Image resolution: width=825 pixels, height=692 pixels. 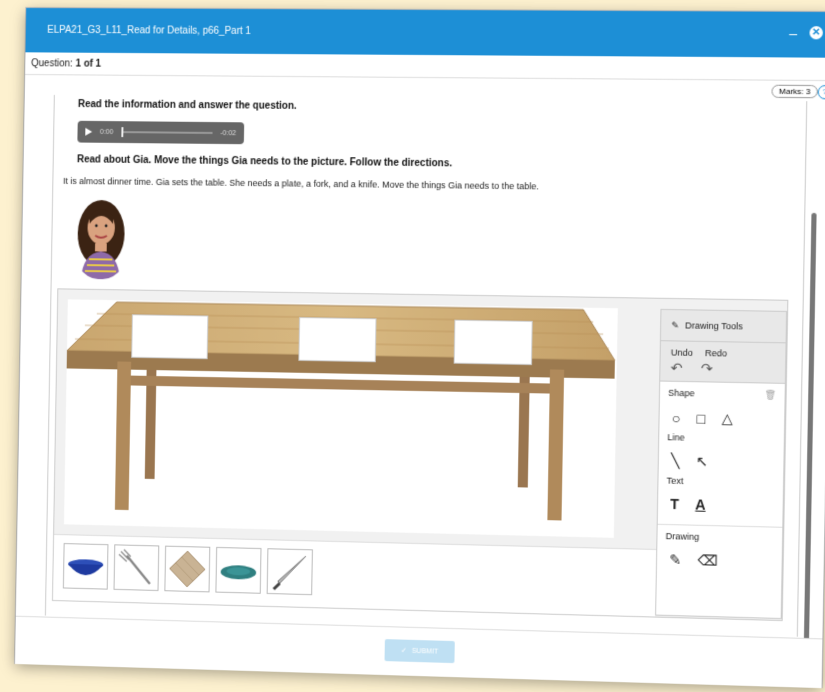 What do you see at coordinates (702, 461) in the screenshot?
I see `arrow-line-tool-icon: ↖` at bounding box center [702, 461].